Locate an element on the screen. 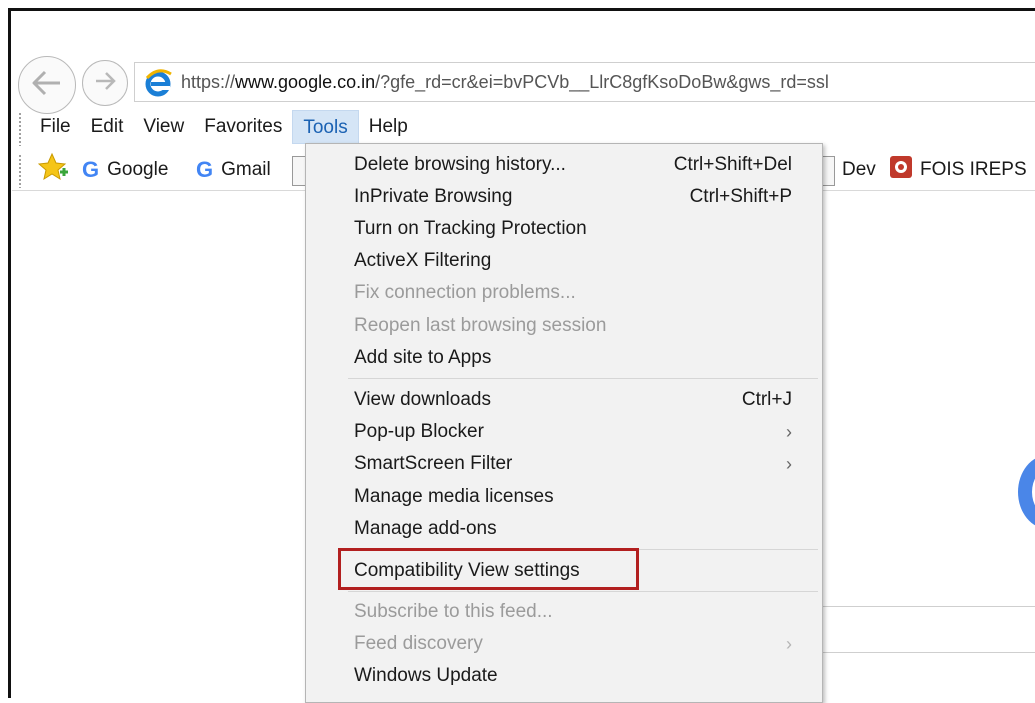 The width and height of the screenshot is (1035, 703). fav-folder-edge-right is located at coordinates (828, 171).